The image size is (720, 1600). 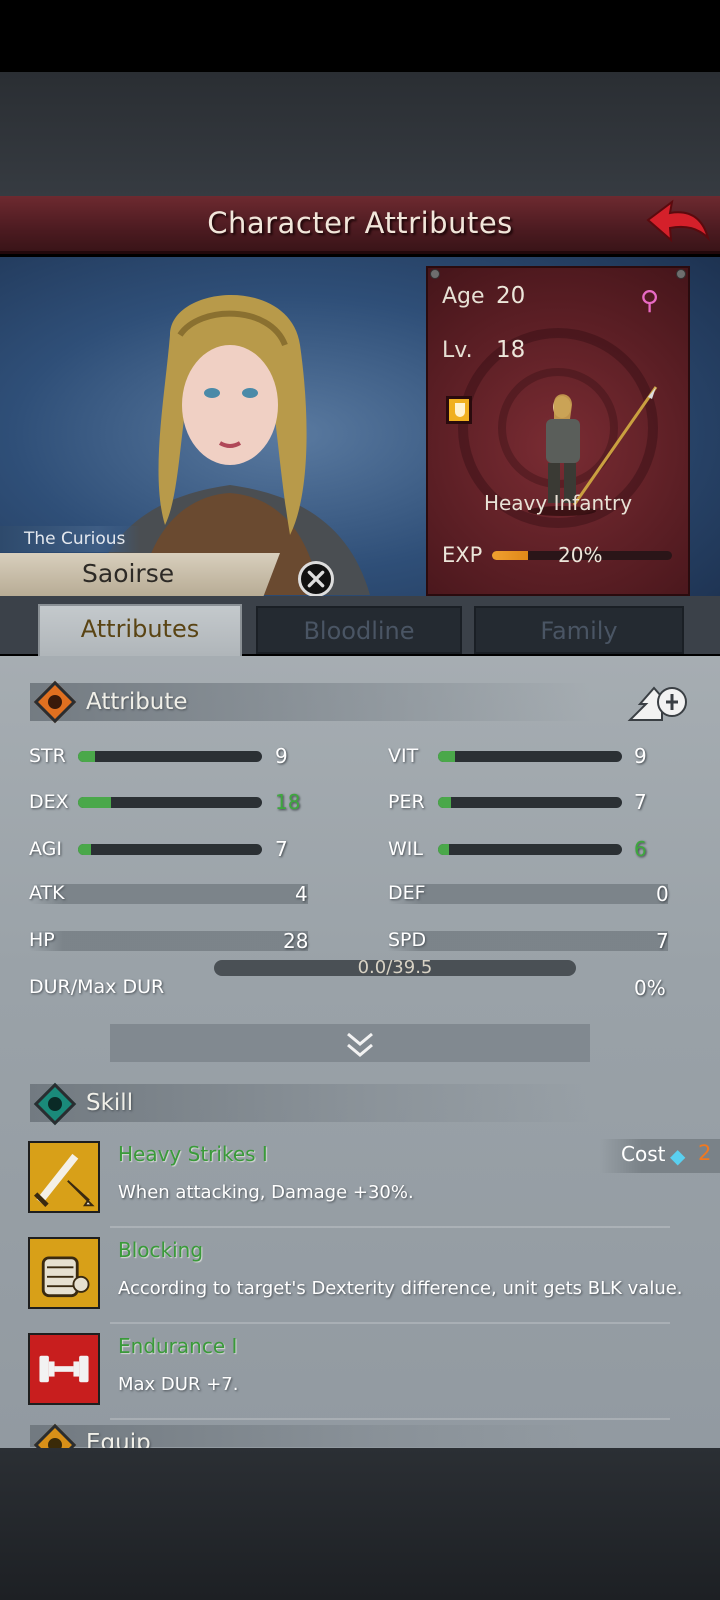 What do you see at coordinates (75, 539) in the screenshot?
I see `character-epithet: The Curious` at bounding box center [75, 539].